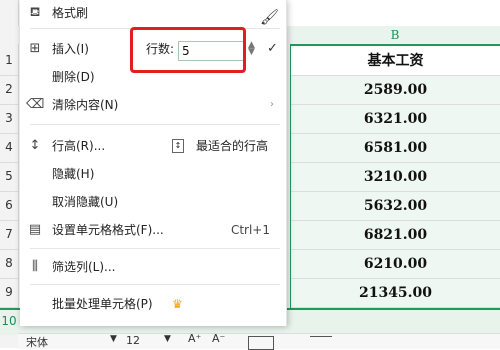 The image size is (500, 350). Describe the element at coordinates (9, 235) in the screenshot. I see `row-number: 7` at that location.